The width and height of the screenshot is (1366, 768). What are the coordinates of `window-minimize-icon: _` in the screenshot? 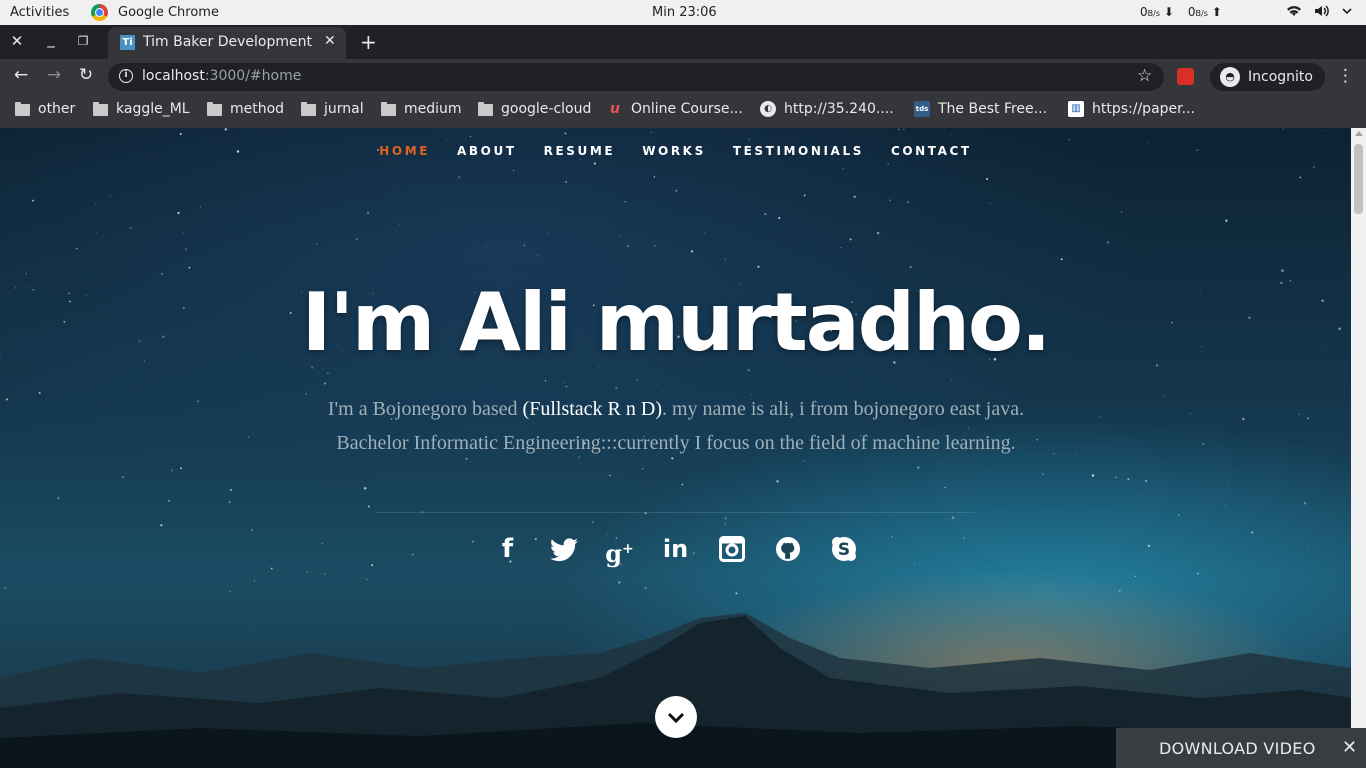 It's located at (51, 39).